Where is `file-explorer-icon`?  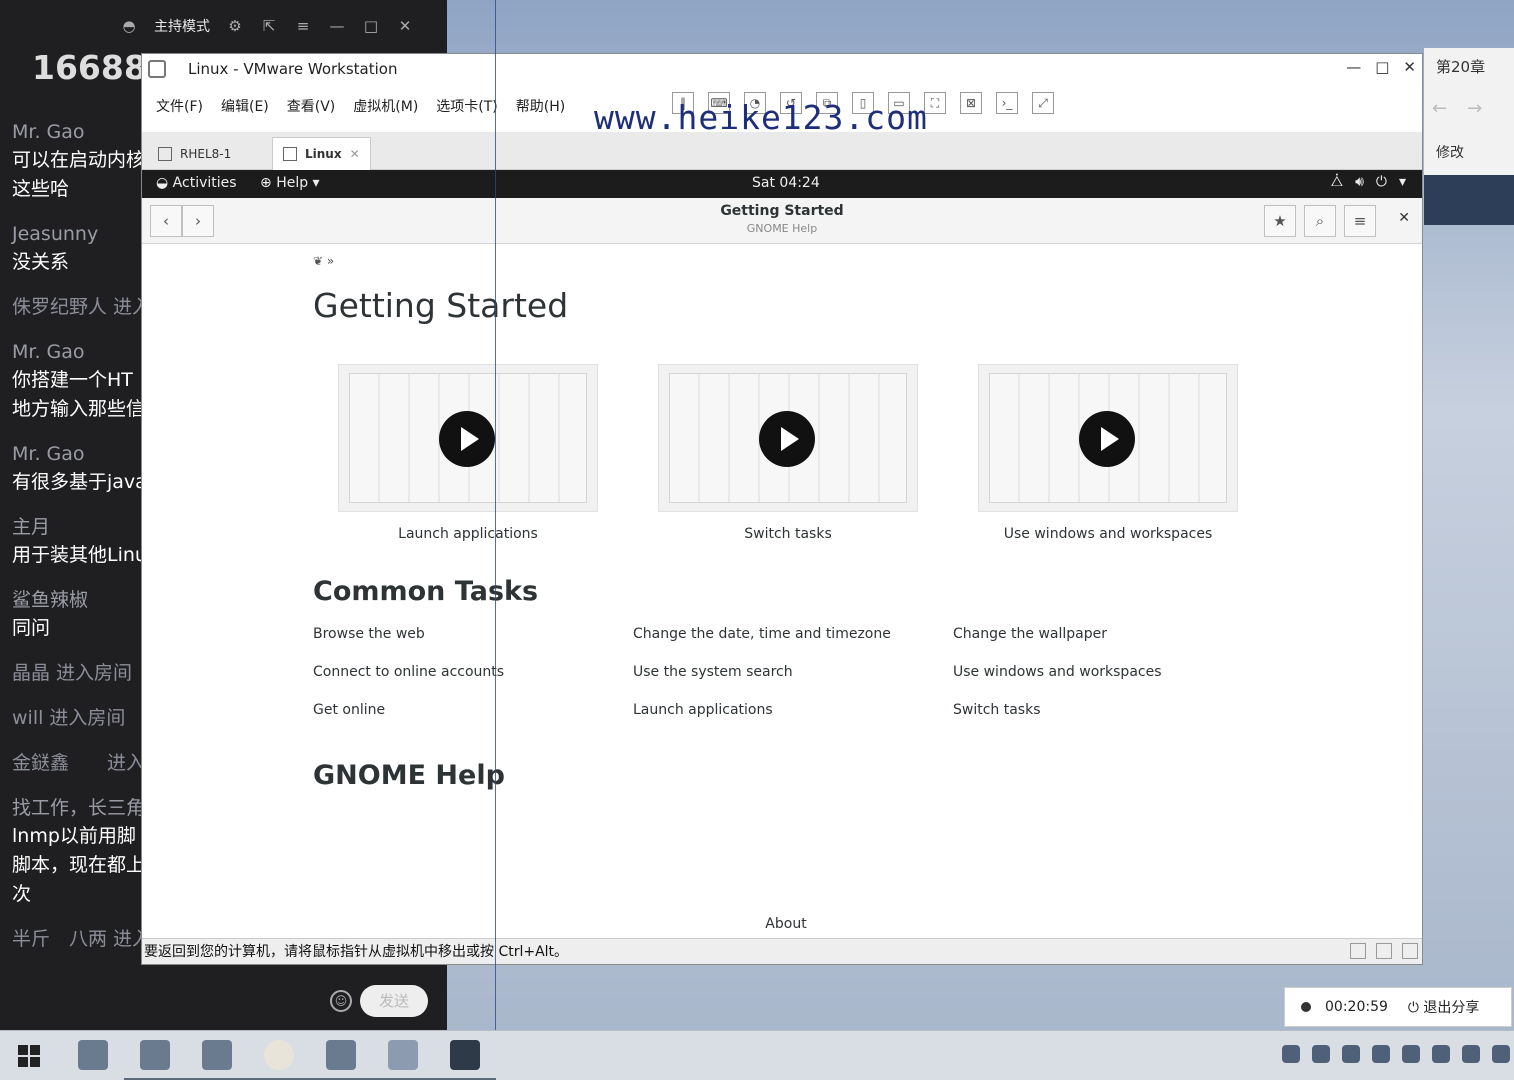 file-explorer-icon is located at coordinates (93, 1055).